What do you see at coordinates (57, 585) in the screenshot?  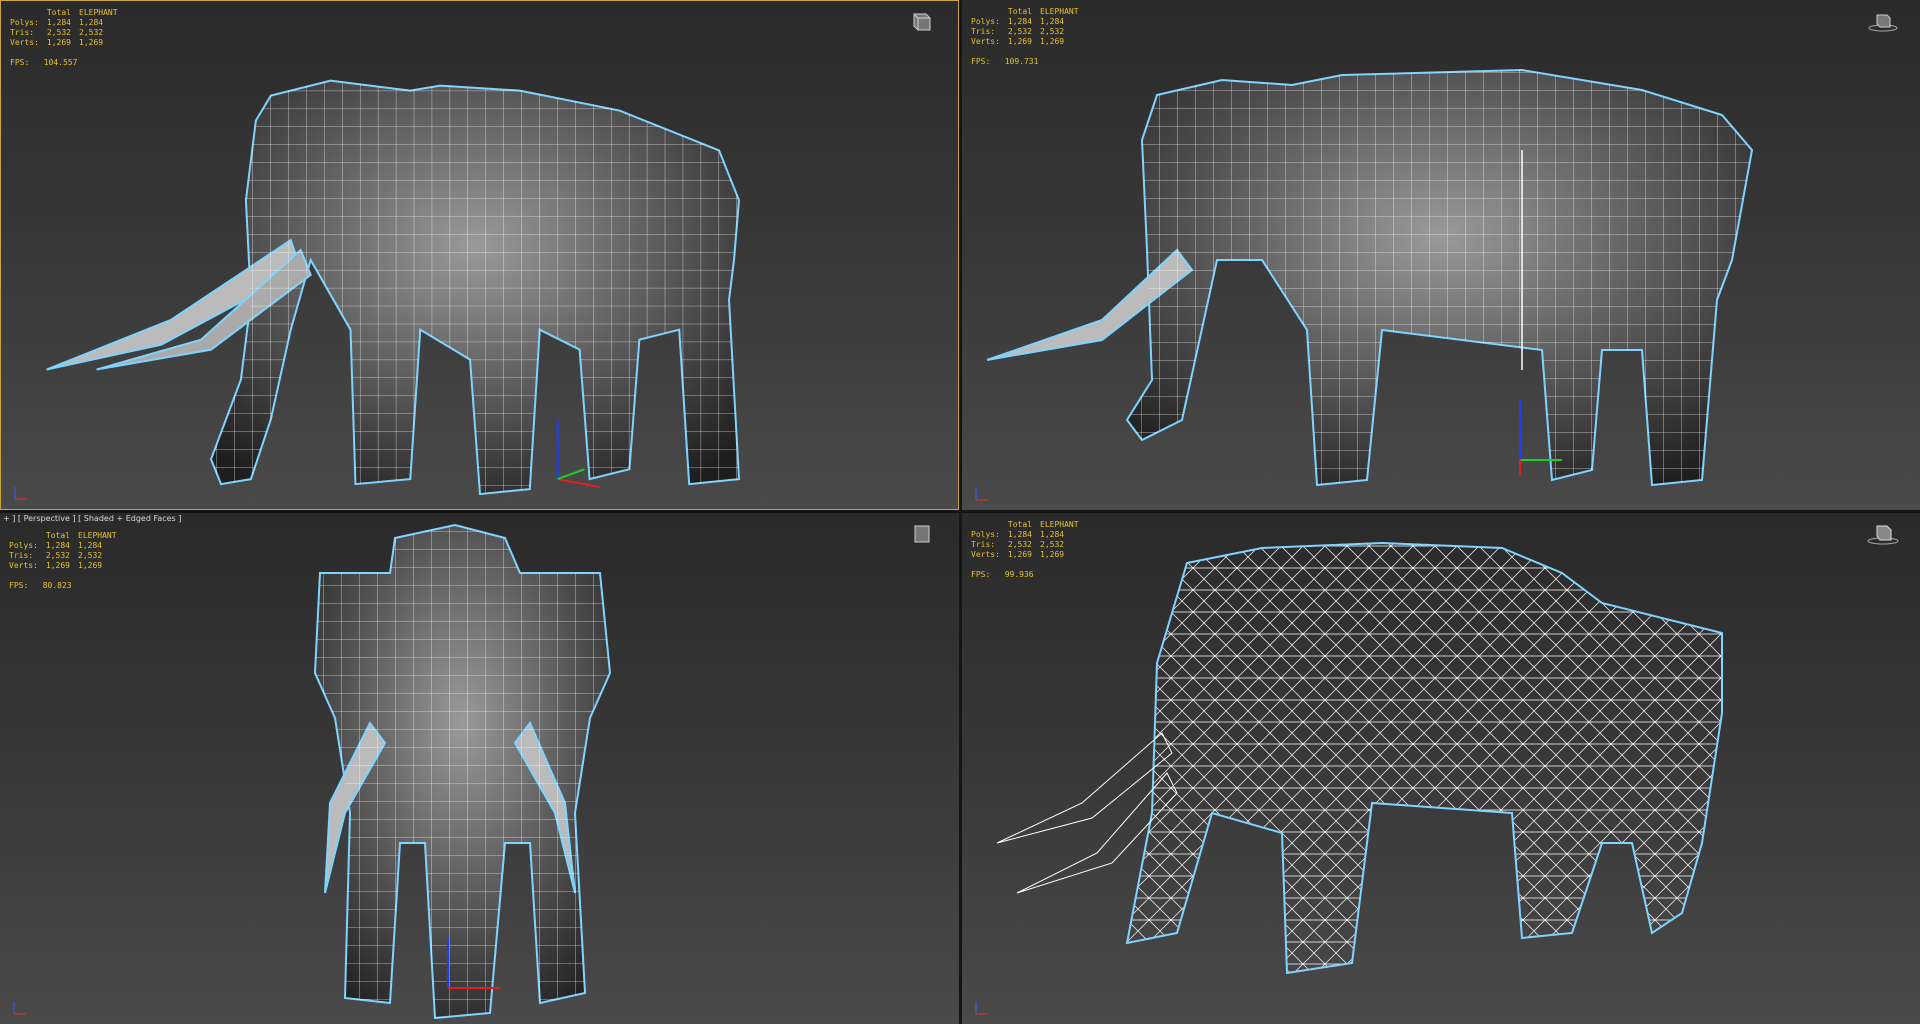 I see `fps-value: 80.823` at bounding box center [57, 585].